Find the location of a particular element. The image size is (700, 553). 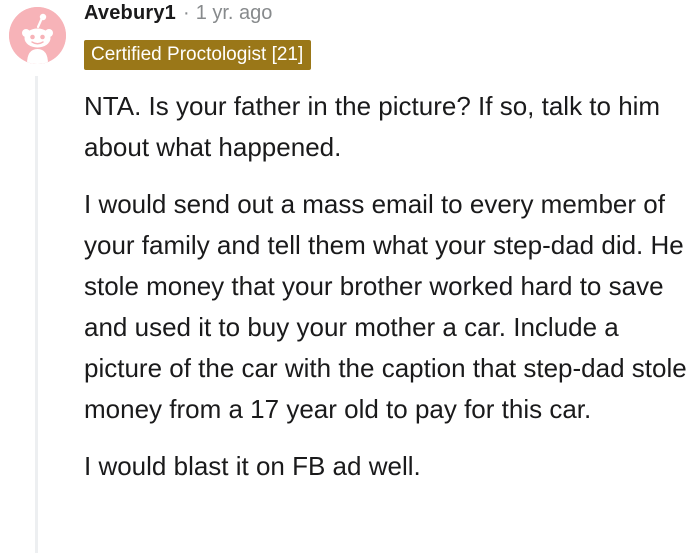

comment-age: 1 yr. ago is located at coordinates (234, 13).